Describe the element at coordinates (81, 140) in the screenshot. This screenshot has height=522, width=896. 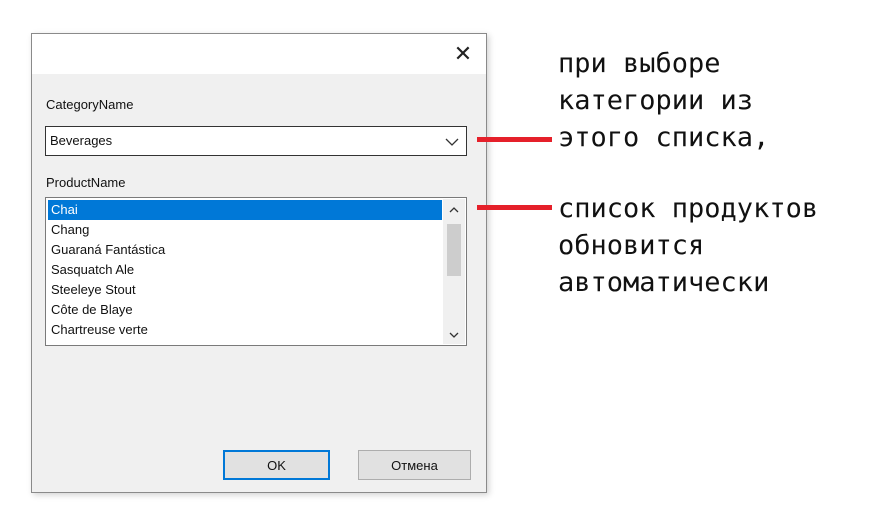
I see `category-combobox-value: Beverages` at that location.